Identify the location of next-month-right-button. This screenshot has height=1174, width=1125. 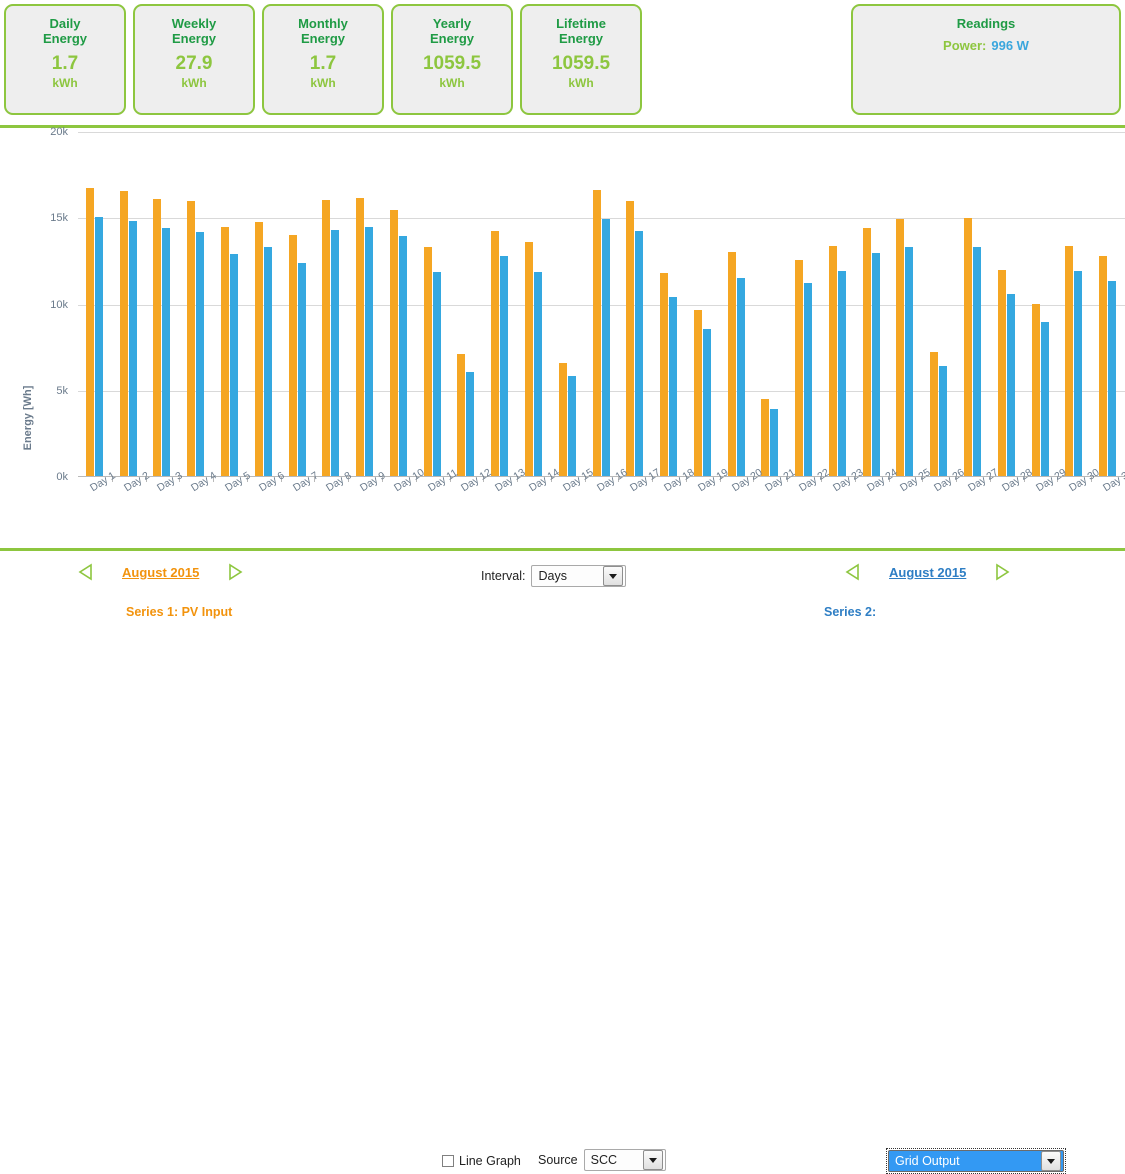
(1002, 572).